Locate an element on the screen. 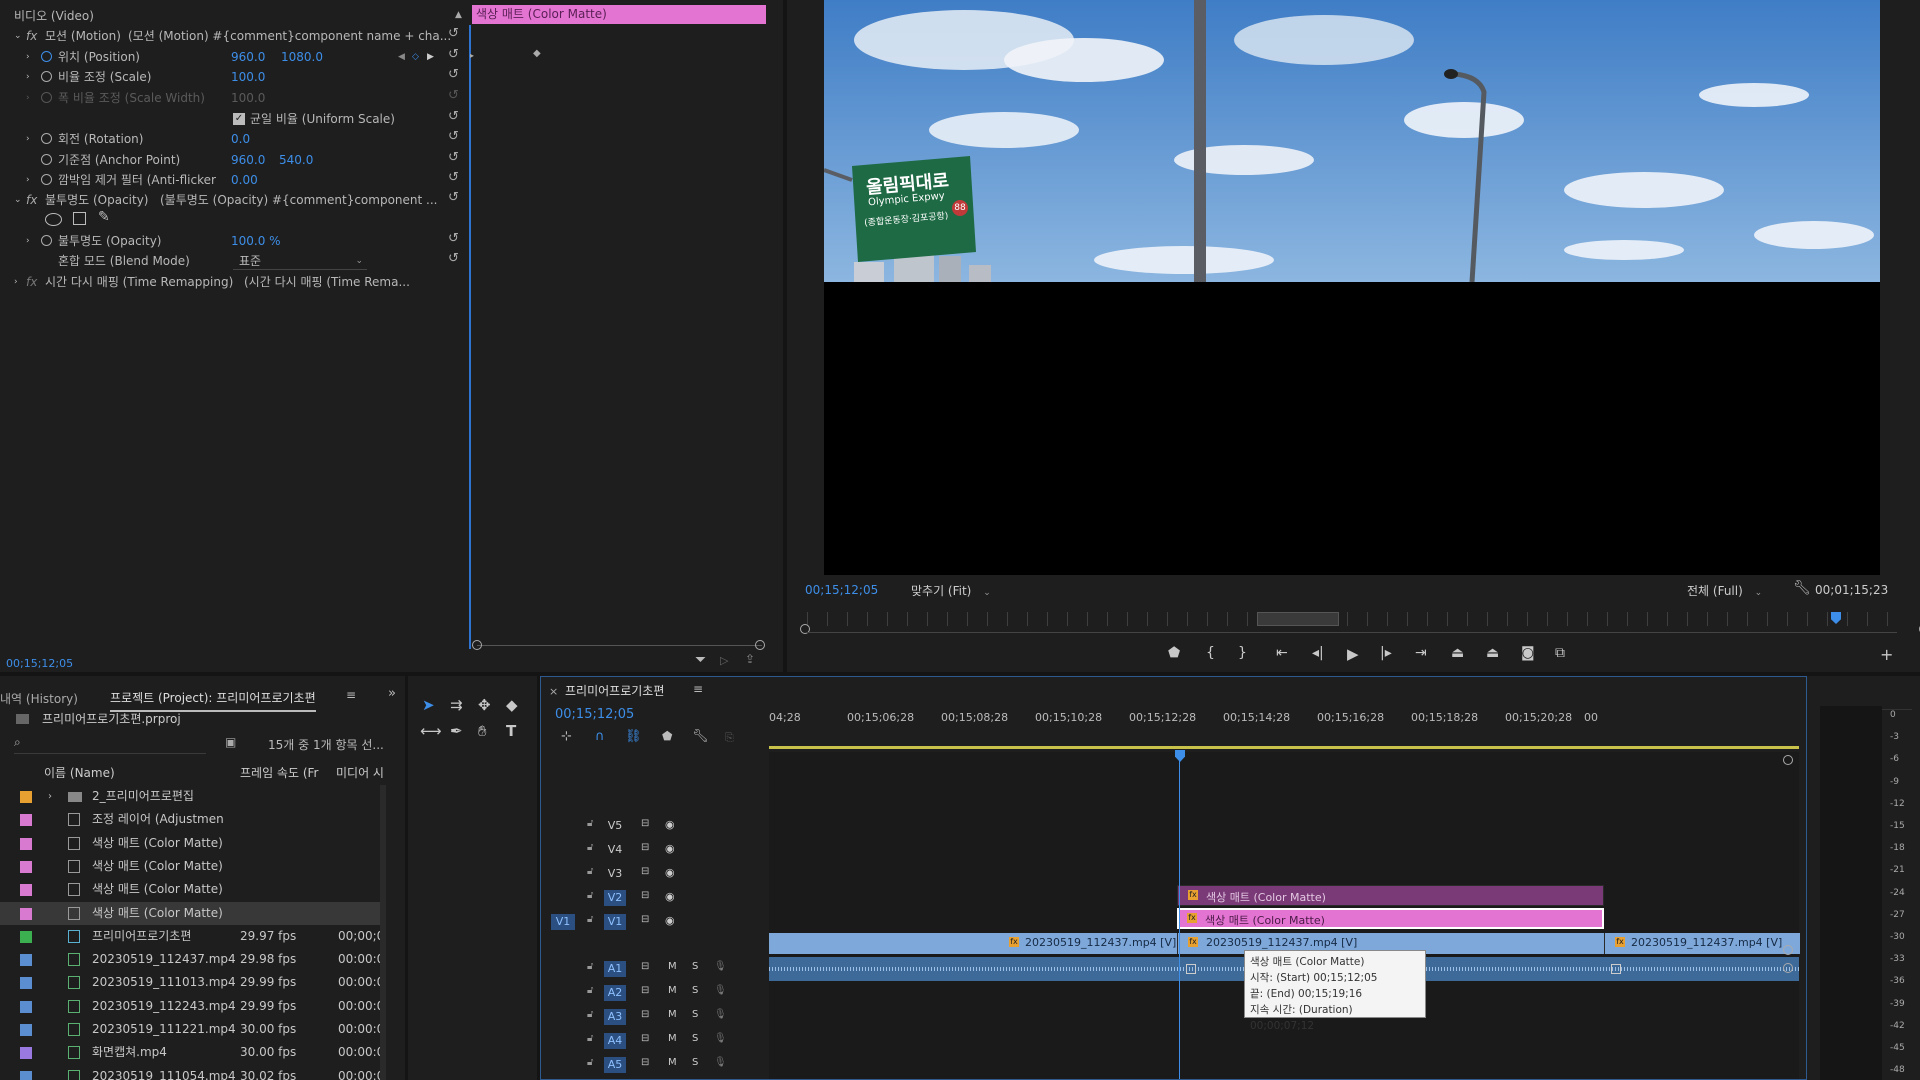 The height and width of the screenshot is (1080, 1920). tab-project: 프로젝트 (Project): 프리미어프로기초편 is located at coordinates (213, 696).